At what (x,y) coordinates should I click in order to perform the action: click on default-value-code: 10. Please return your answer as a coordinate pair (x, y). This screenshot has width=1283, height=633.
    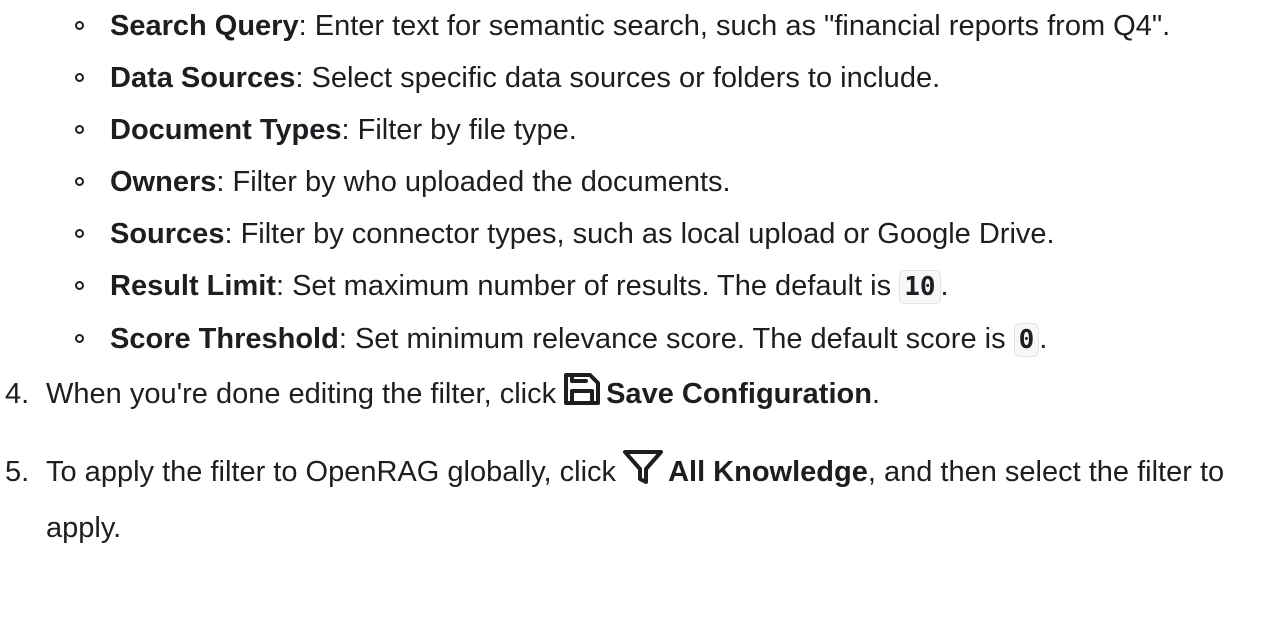
    Looking at the image, I should click on (920, 287).